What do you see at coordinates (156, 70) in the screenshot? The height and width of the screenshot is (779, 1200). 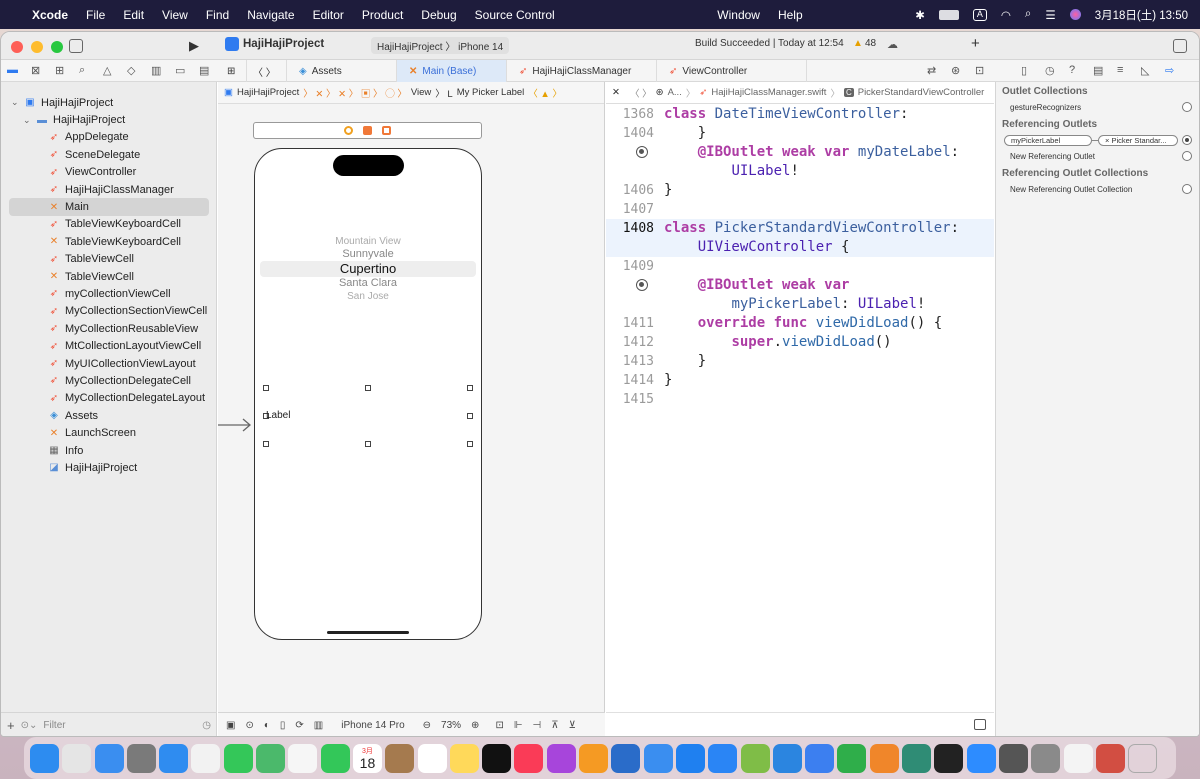 I see `debug-icon: ▥` at bounding box center [156, 70].